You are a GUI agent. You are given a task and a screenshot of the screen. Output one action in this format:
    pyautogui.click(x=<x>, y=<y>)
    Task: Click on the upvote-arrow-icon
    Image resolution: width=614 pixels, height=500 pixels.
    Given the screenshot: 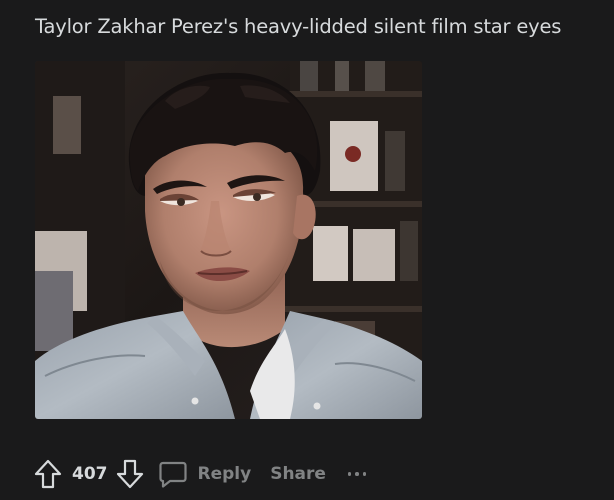 What is the action you would take?
    pyautogui.click(x=48, y=474)
    